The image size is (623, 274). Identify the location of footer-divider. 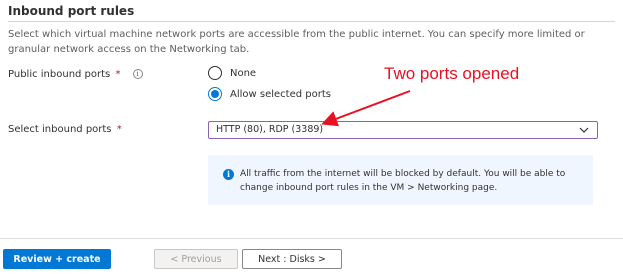
(311, 238).